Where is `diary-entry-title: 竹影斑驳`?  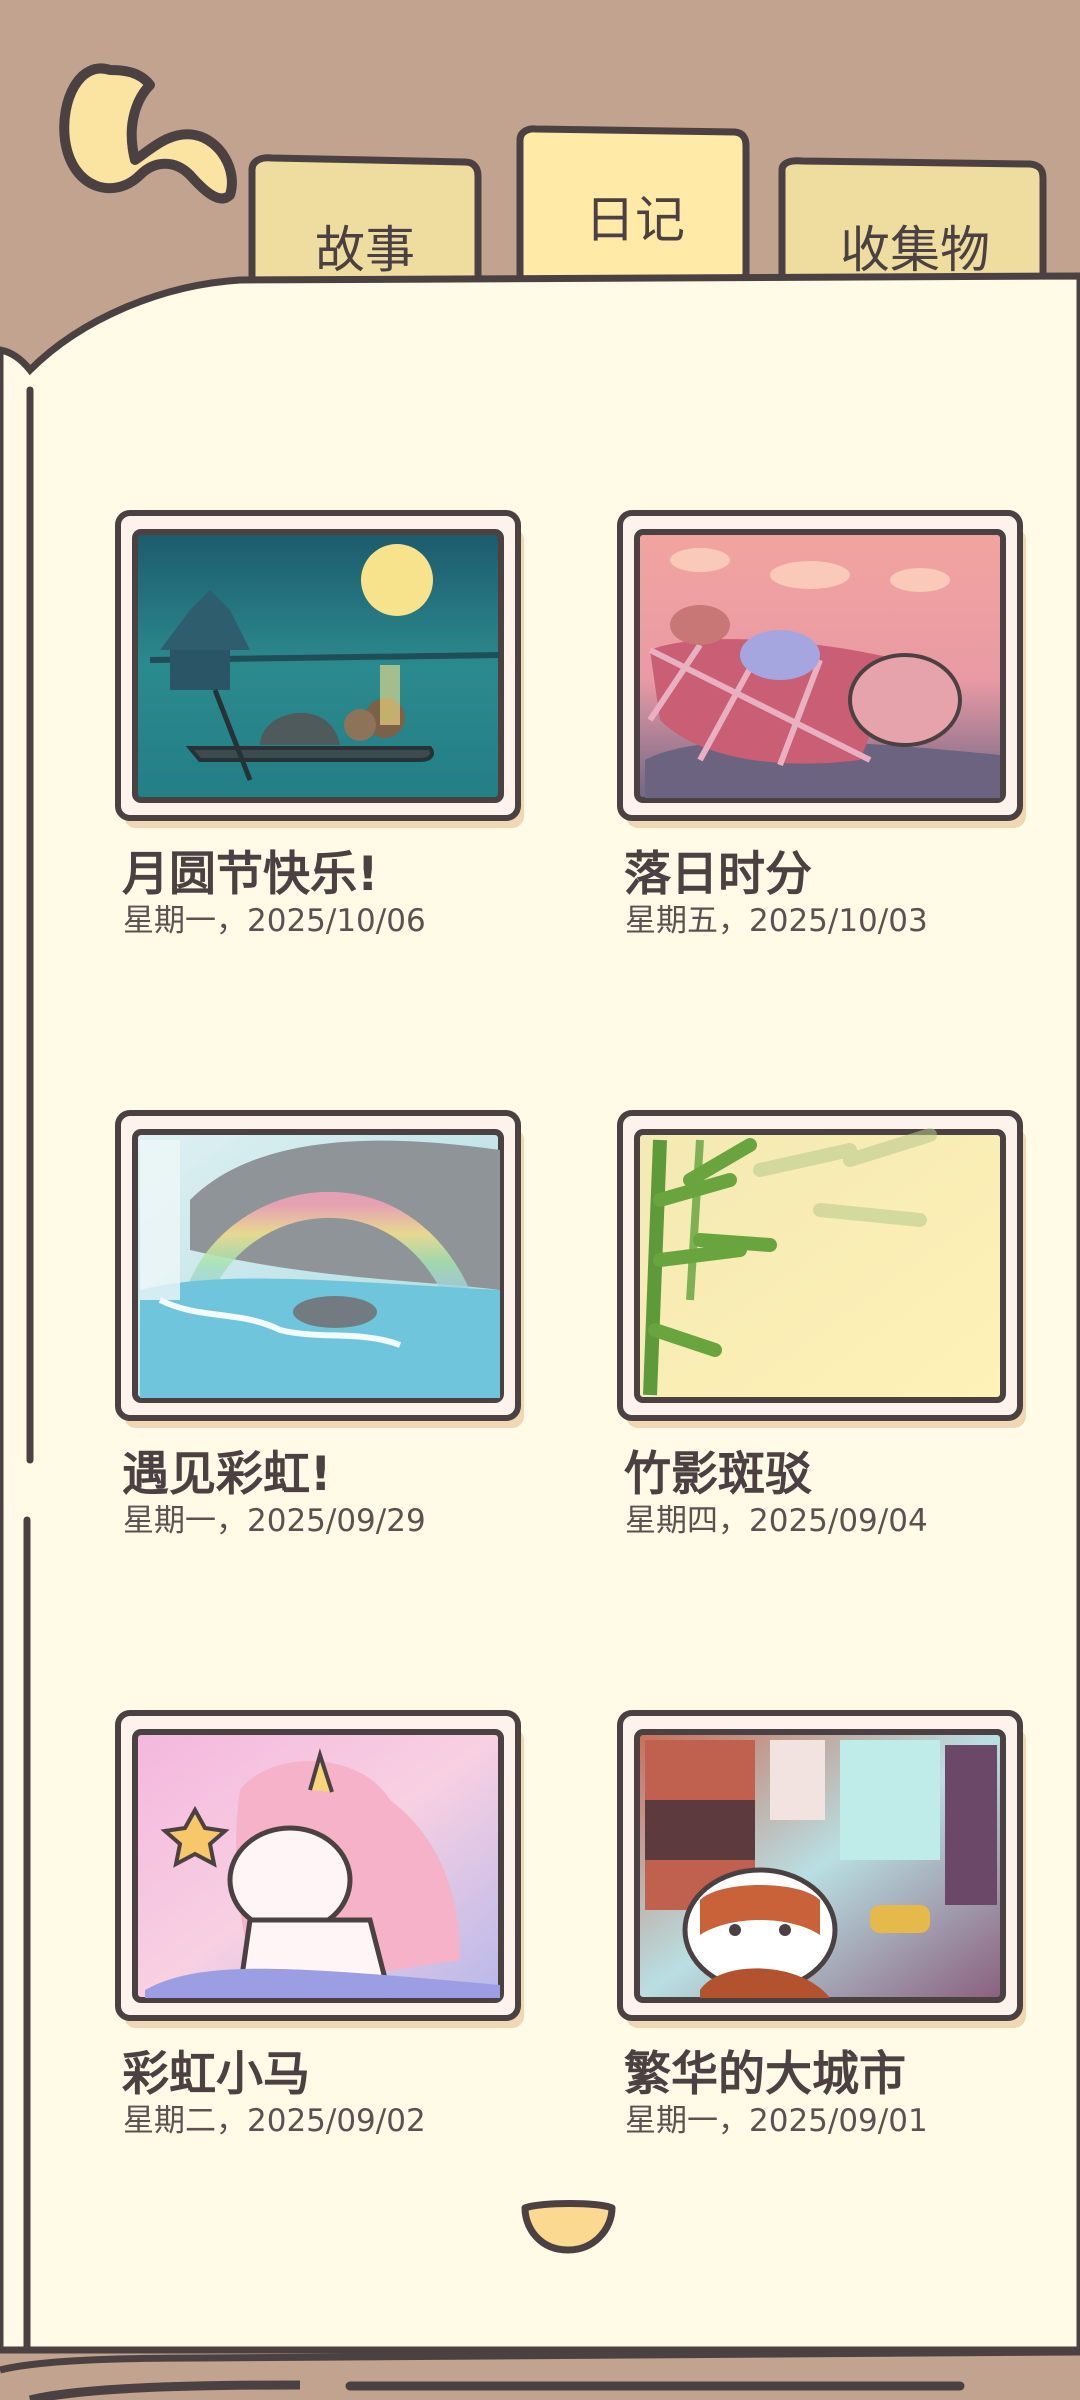 diary-entry-title: 竹影斑驳 is located at coordinates (718, 1474).